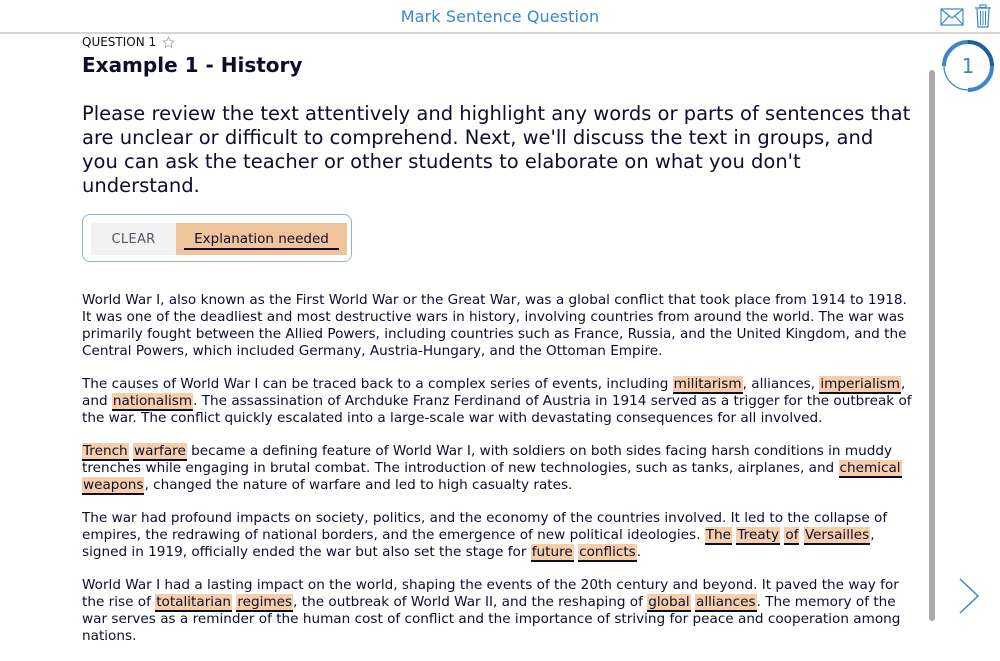  What do you see at coordinates (502, 42) in the screenshot?
I see `question-label-row: QUESTION 1` at bounding box center [502, 42].